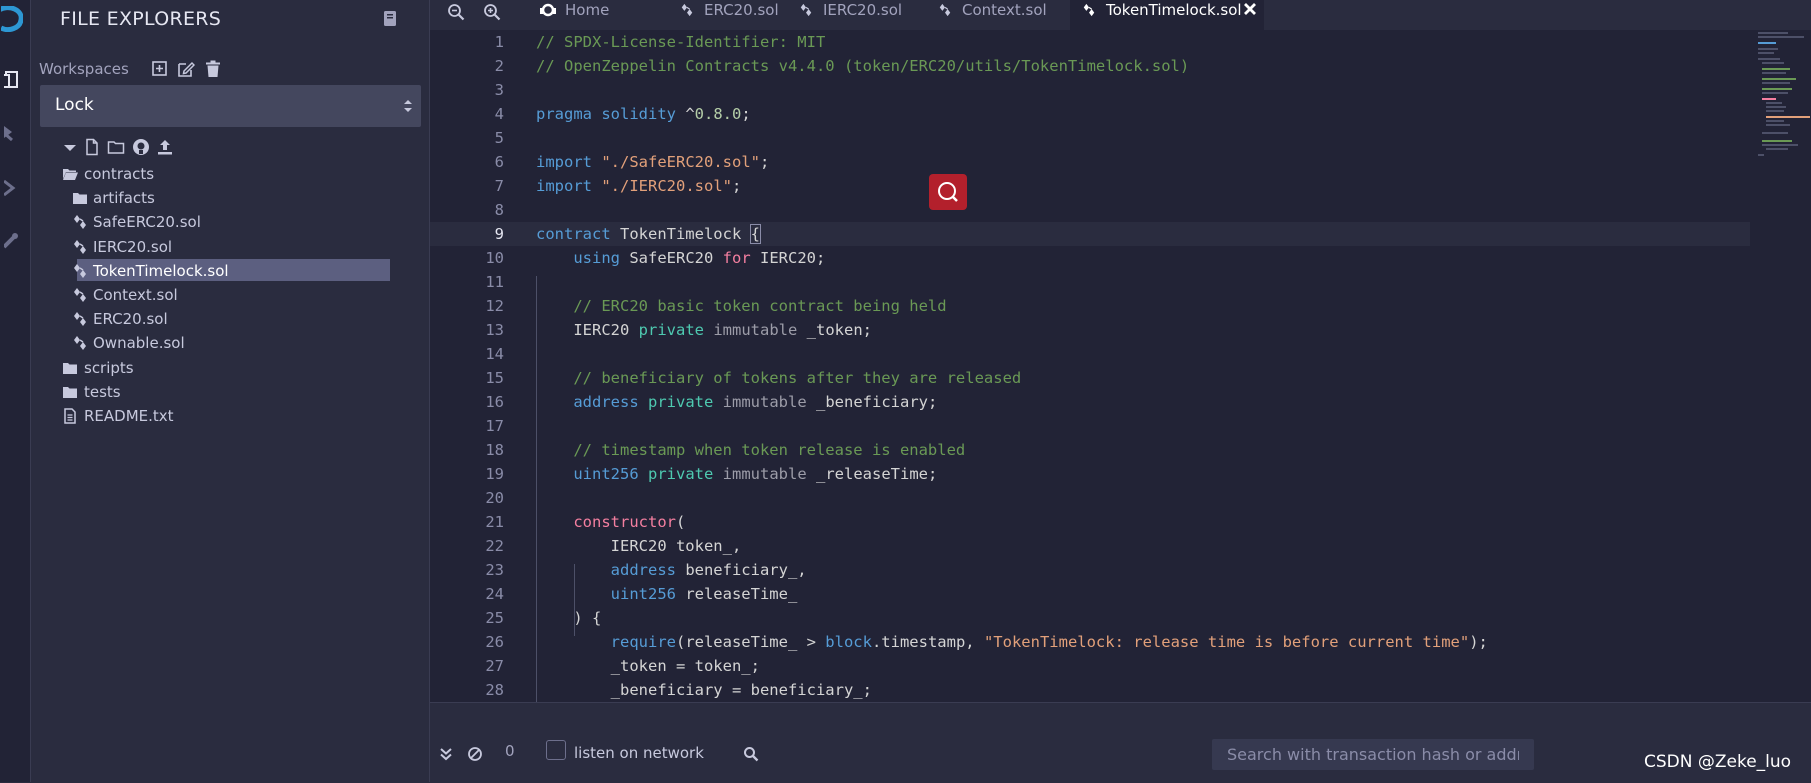 The width and height of the screenshot is (1811, 783). I want to click on text-file-icon, so click(70, 416).